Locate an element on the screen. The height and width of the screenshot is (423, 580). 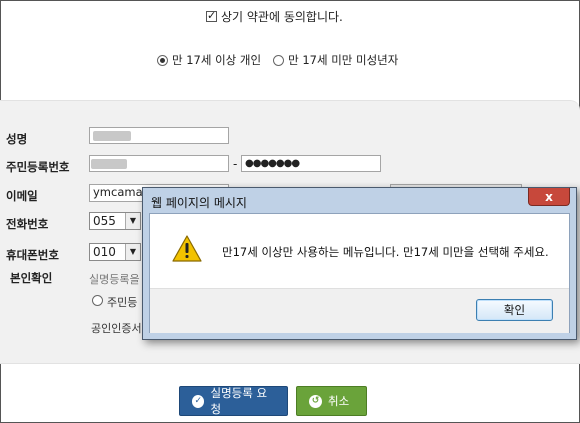
phone-area-value: 055 is located at coordinates (104, 221).